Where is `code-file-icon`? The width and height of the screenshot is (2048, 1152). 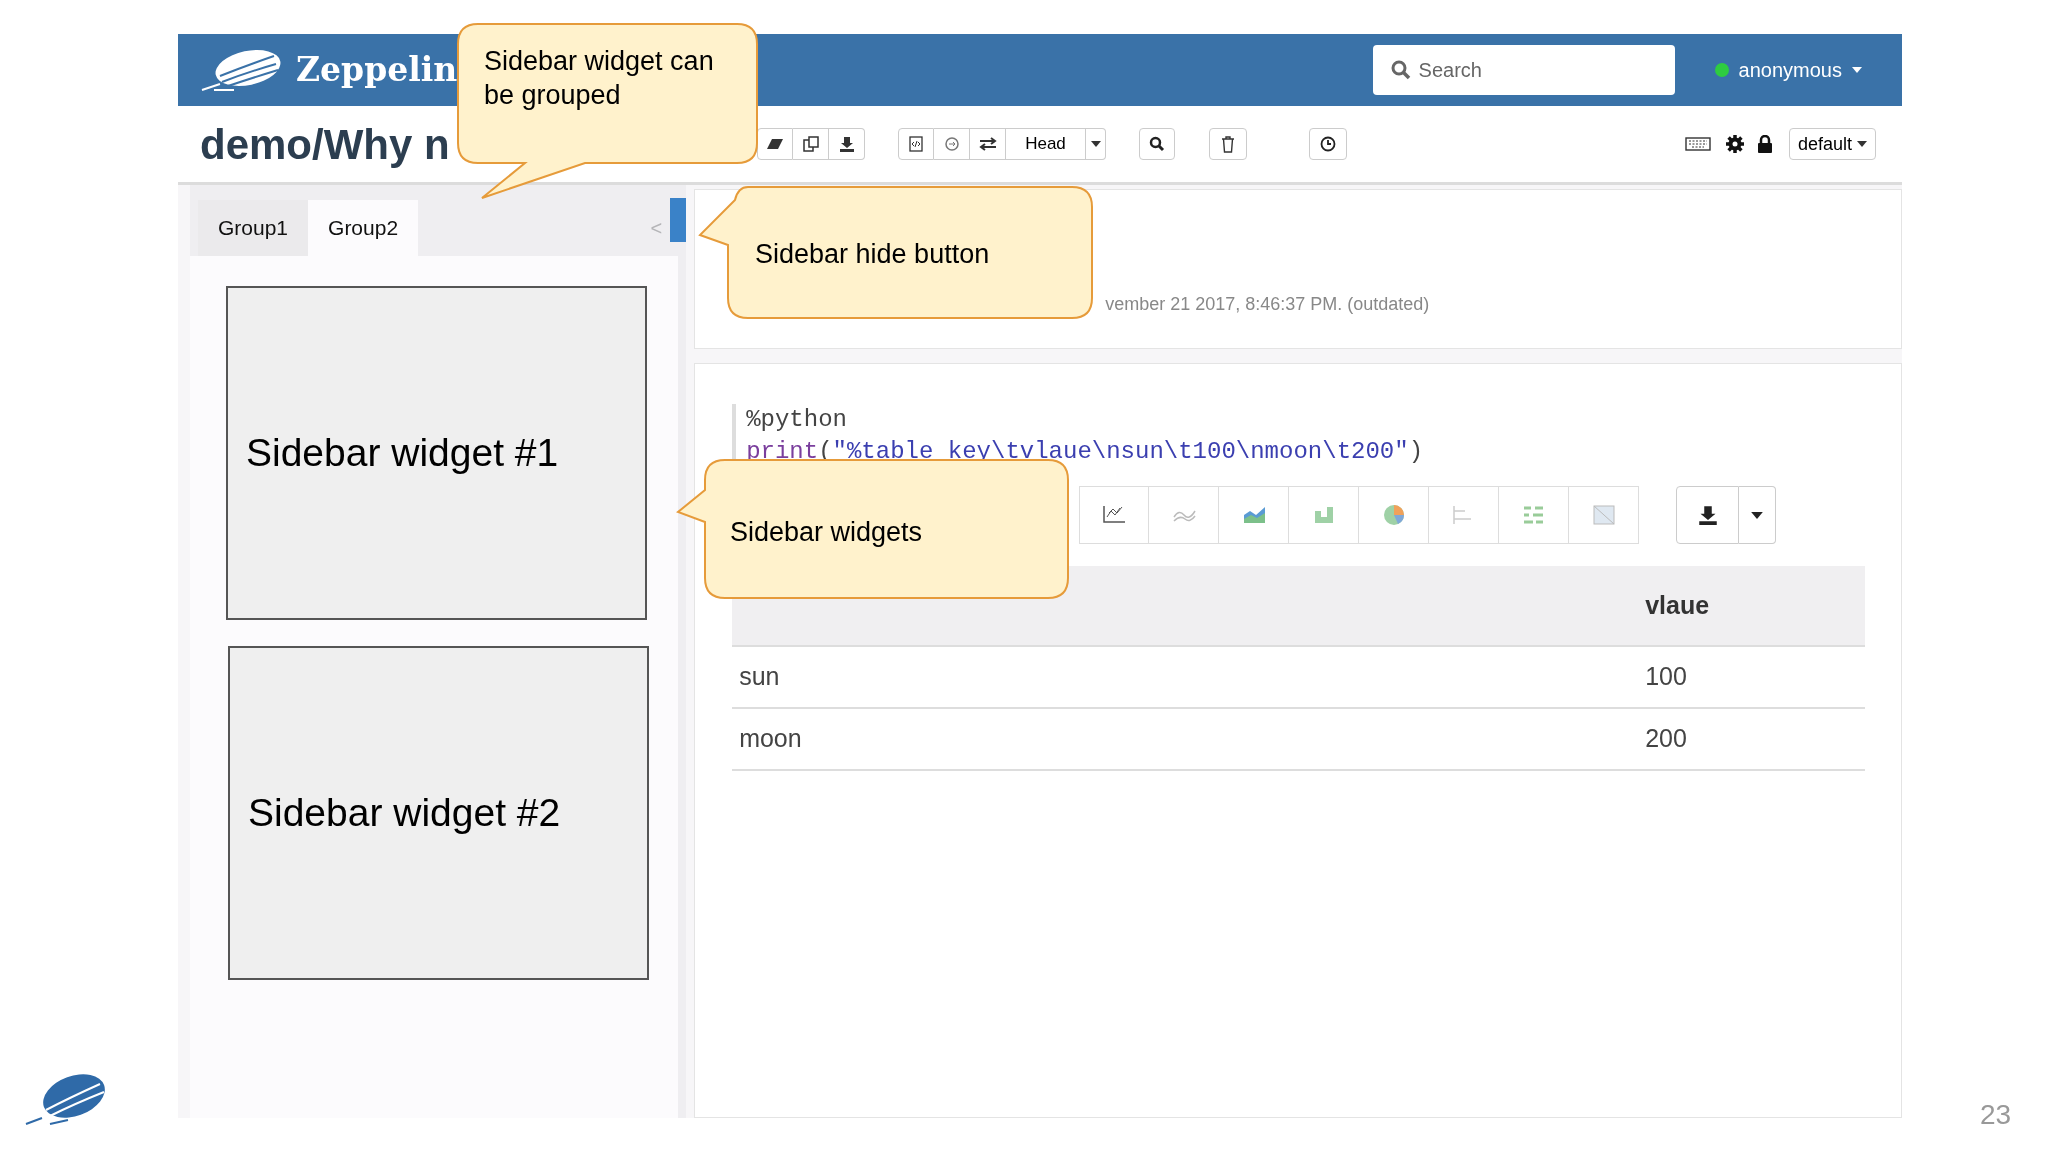
code-file-icon is located at coordinates (916, 144).